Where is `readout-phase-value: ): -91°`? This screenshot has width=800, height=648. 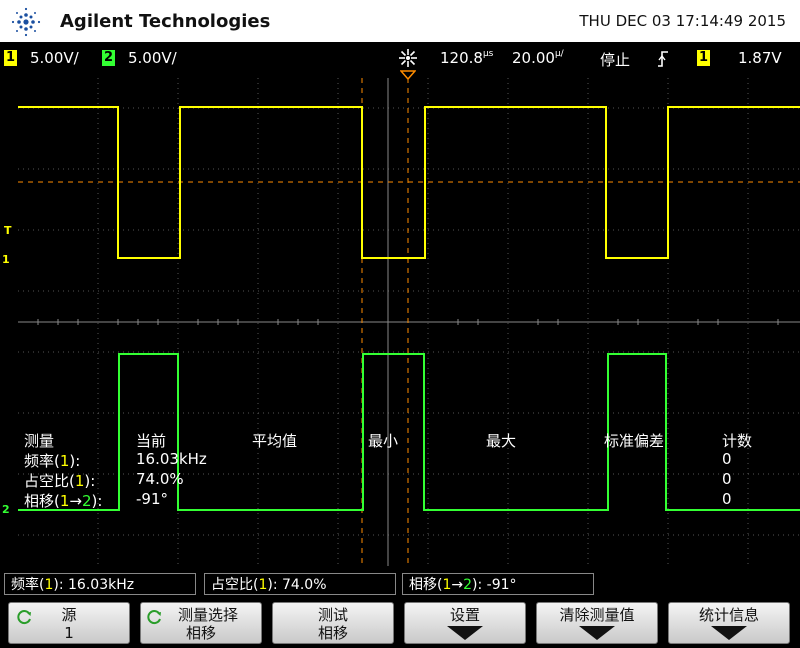
readout-phase-value: ): -91° is located at coordinates (494, 585).